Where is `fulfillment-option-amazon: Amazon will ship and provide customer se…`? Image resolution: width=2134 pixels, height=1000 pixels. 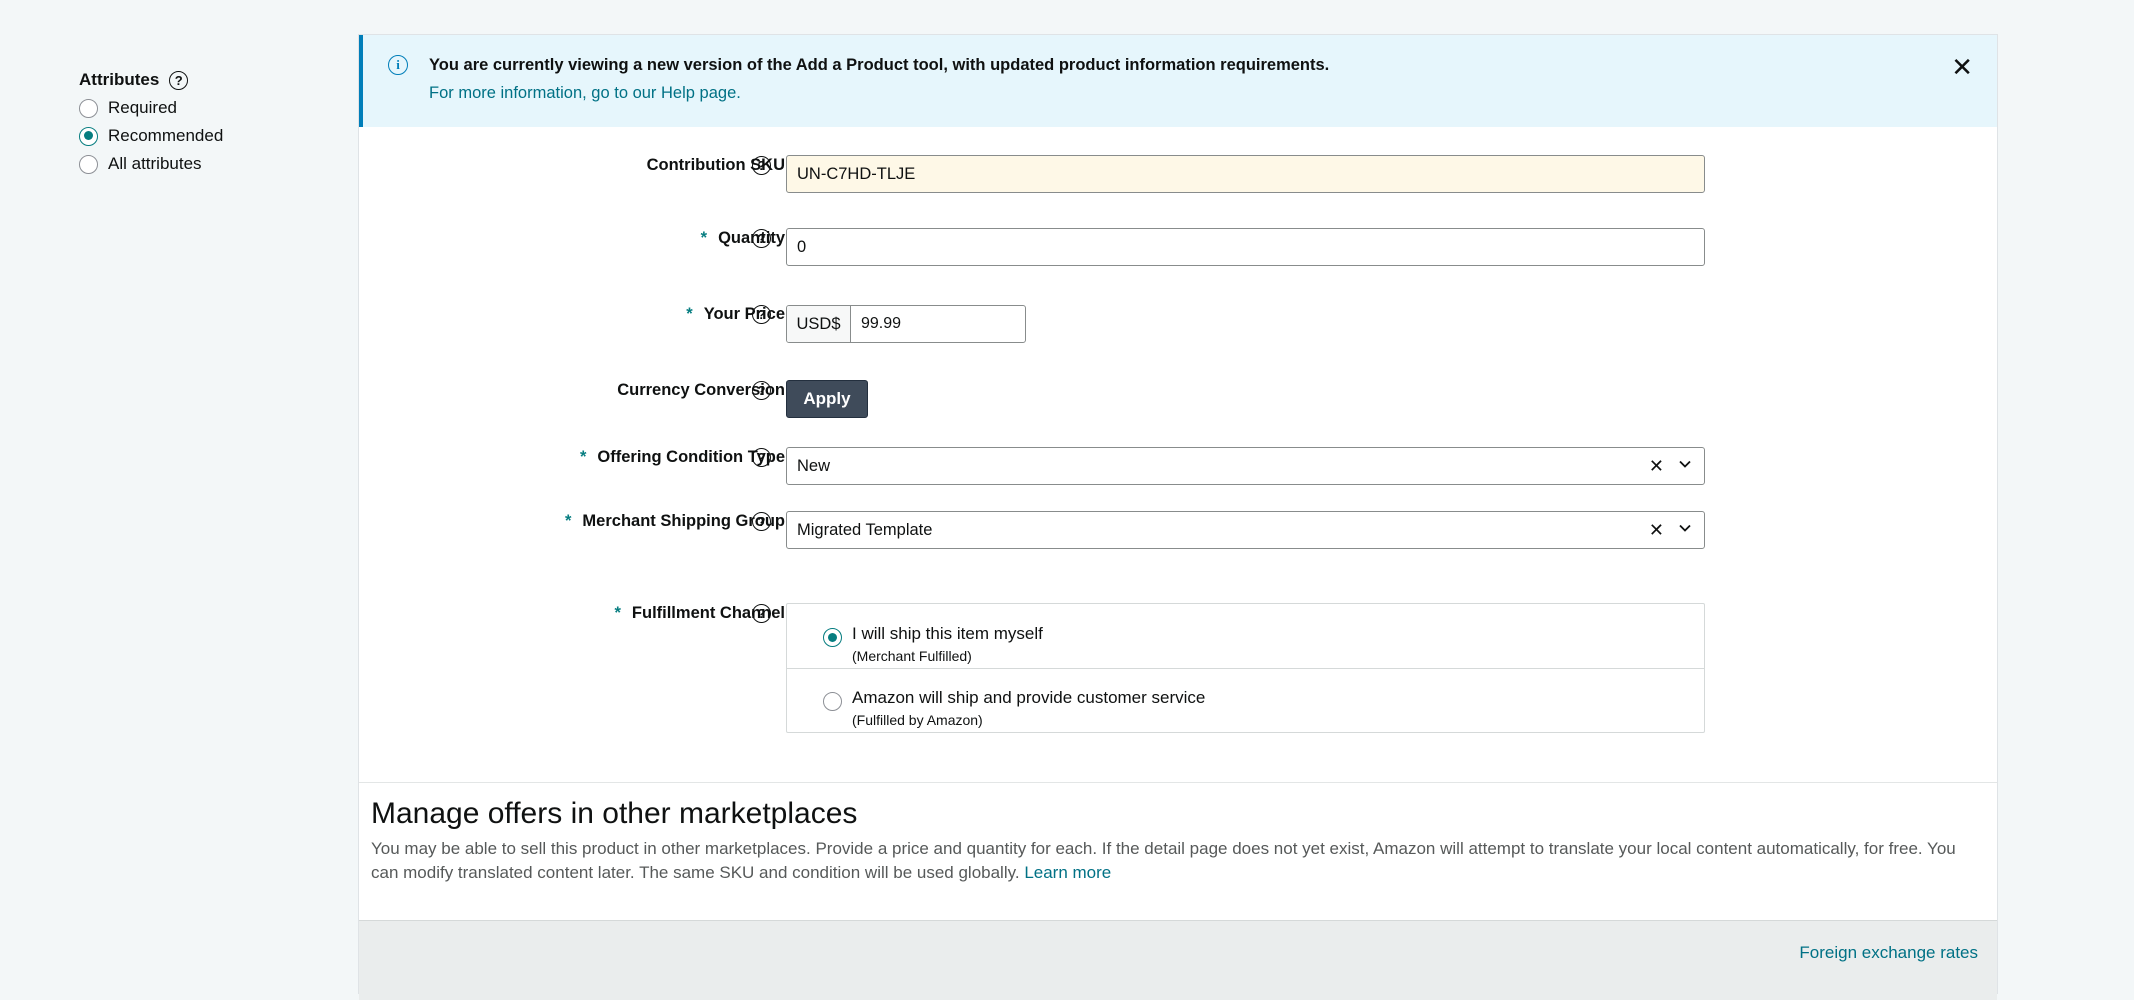 fulfillment-option-amazon: Amazon will ship and provide customer se… is located at coordinates (1258, 700).